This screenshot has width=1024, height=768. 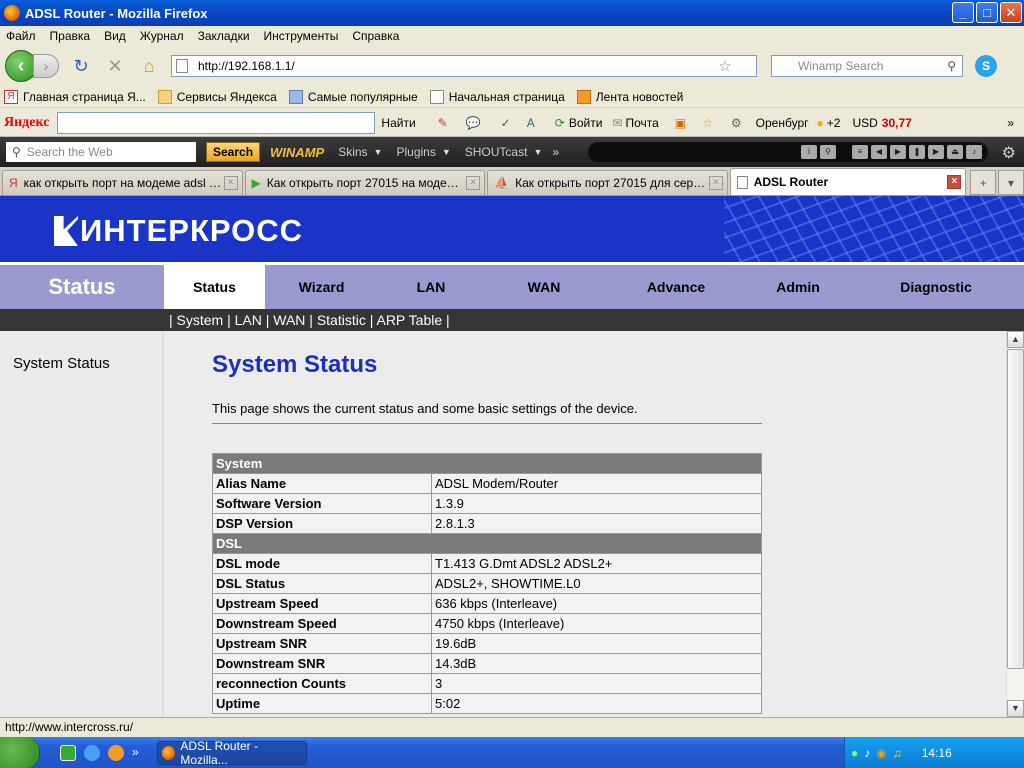 I want to click on tab-2: ▶ Как открыть порт 27015 на модеме... ×, so click(x=365, y=182).